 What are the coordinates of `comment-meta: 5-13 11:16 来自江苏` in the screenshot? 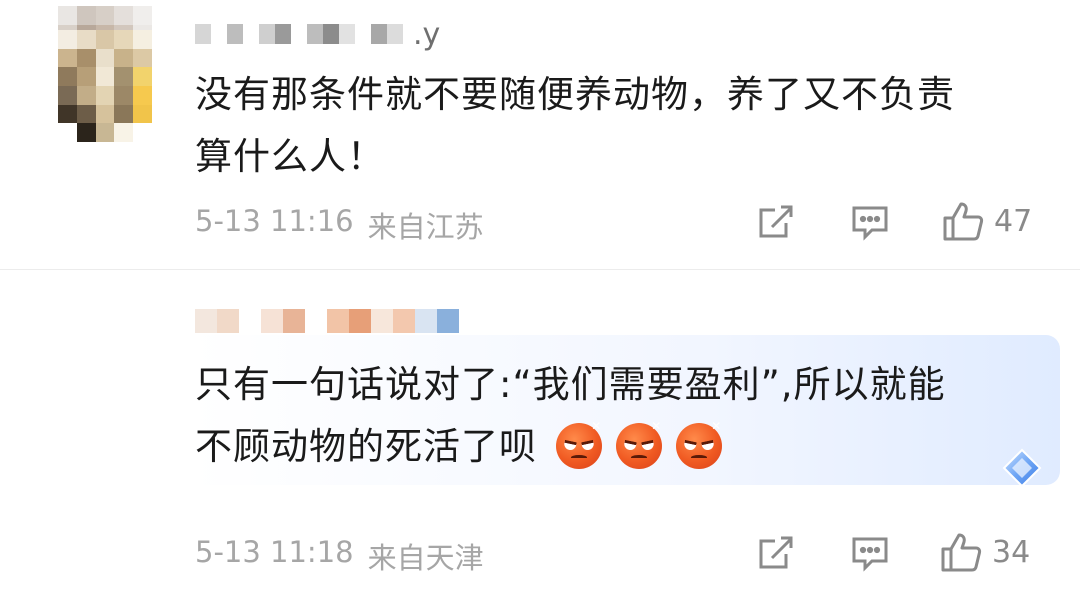 It's located at (339, 225).